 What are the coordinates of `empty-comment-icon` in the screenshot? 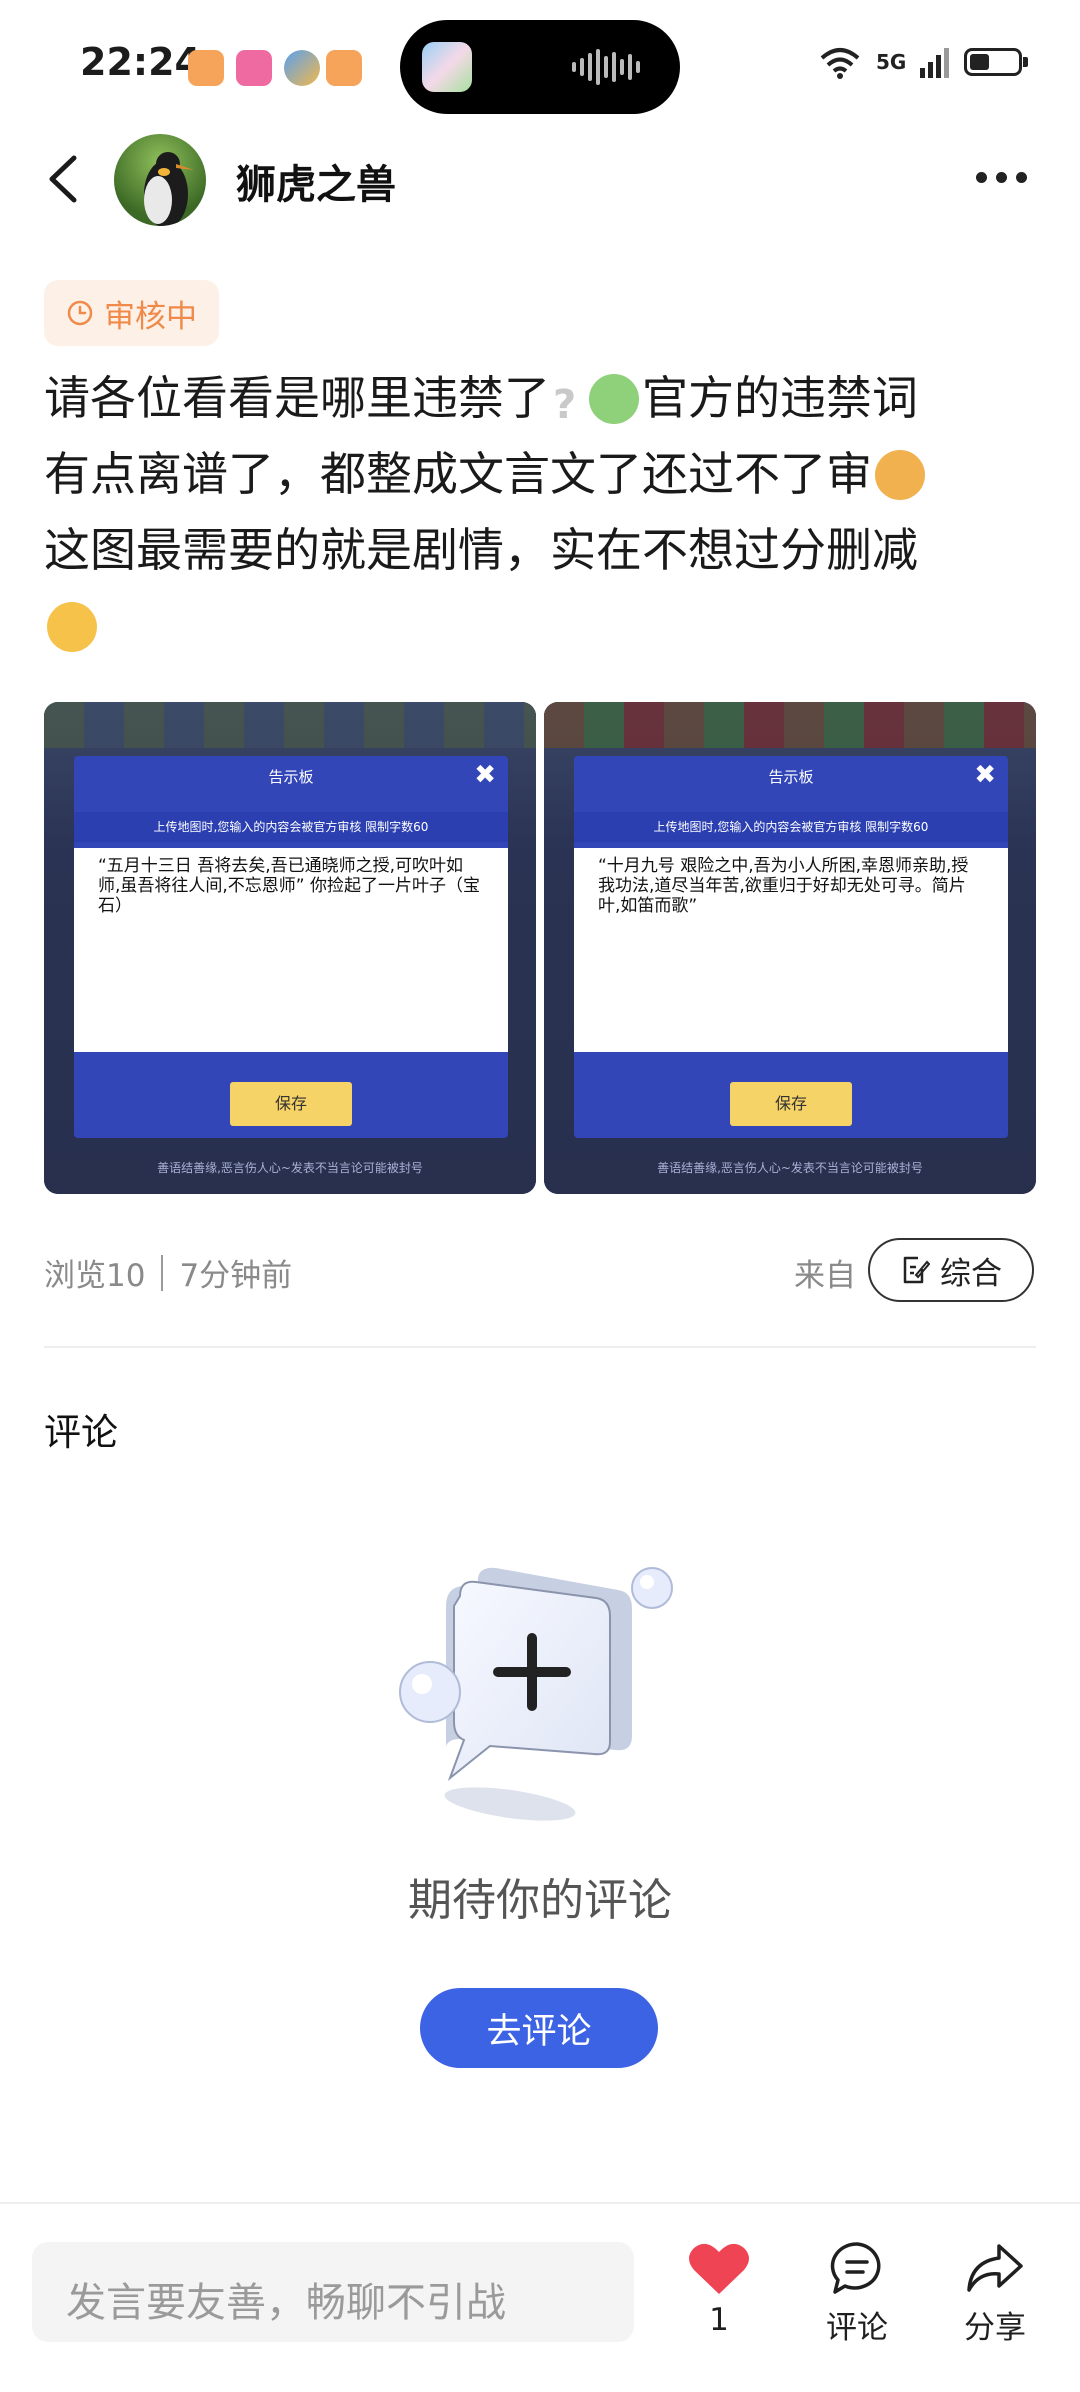 It's located at (536, 1694).